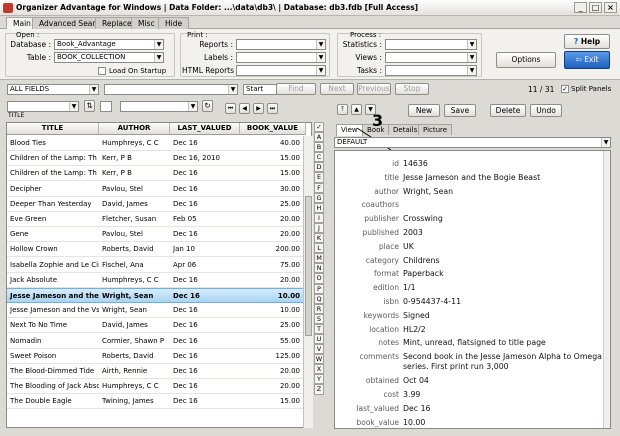 This screenshot has height=436, width=620. What do you see at coordinates (156, 326) in the screenshot?
I see `table-row: Next To No Time David, James Dec 16 25.00` at bounding box center [156, 326].